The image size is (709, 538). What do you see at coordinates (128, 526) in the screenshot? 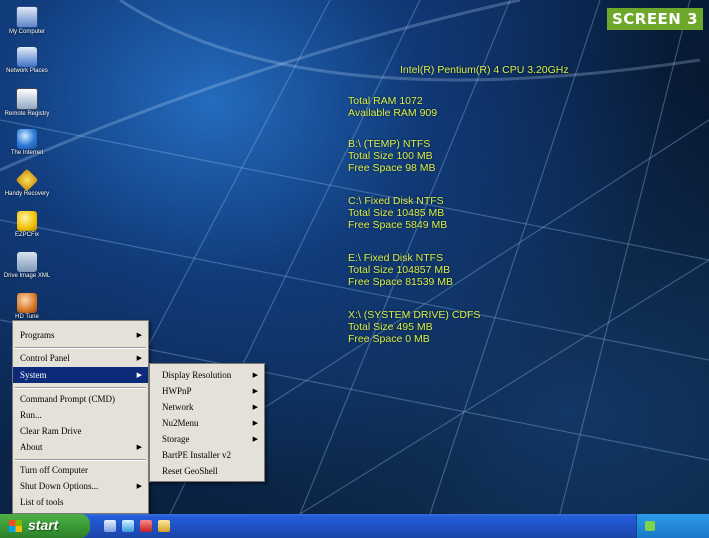
I see `explorer-icon` at bounding box center [128, 526].